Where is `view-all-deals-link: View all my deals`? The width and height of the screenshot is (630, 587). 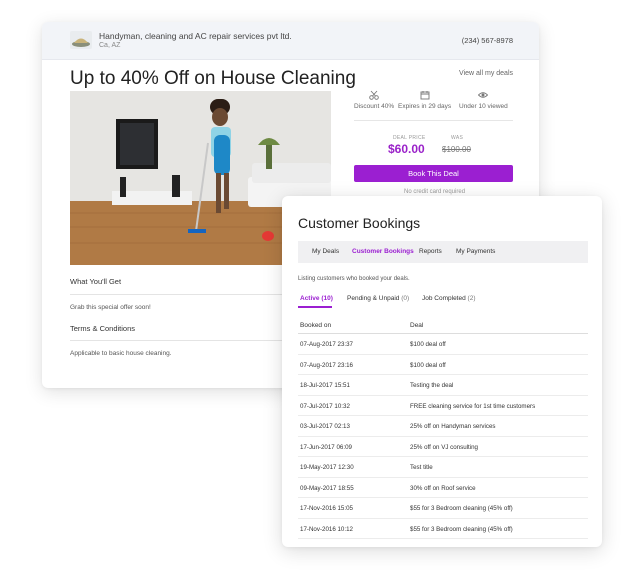 view-all-deals-link: View all my deals is located at coordinates (486, 73).